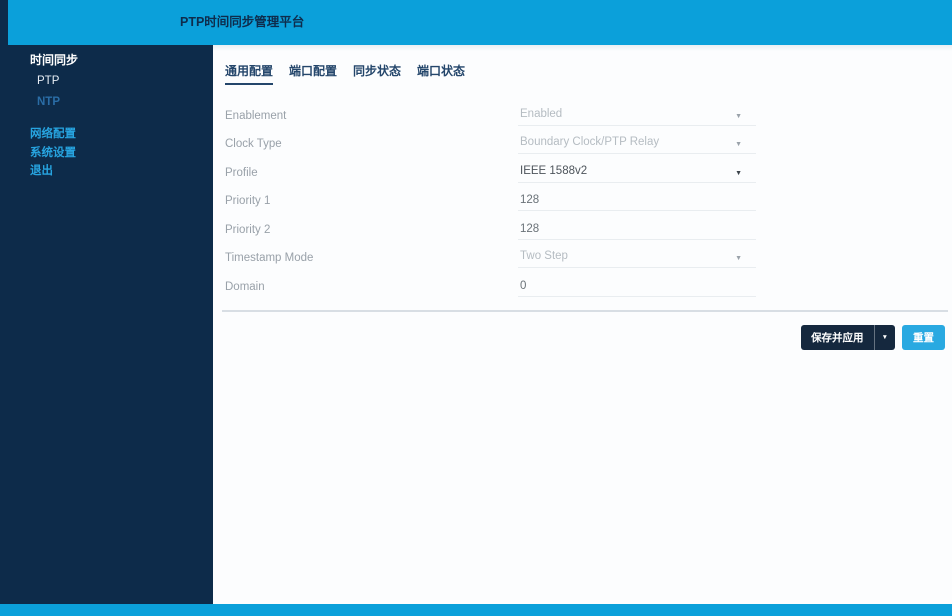  I want to click on chevron-down-icon: ▼, so click(884, 337).